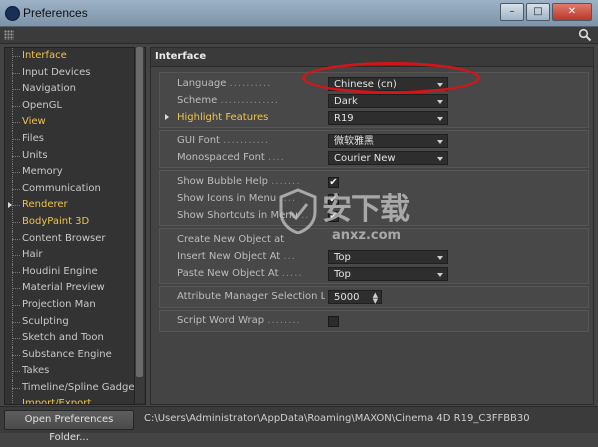  What do you see at coordinates (77, 371) in the screenshot?
I see `sidebar-item-takes: Takes` at bounding box center [77, 371].